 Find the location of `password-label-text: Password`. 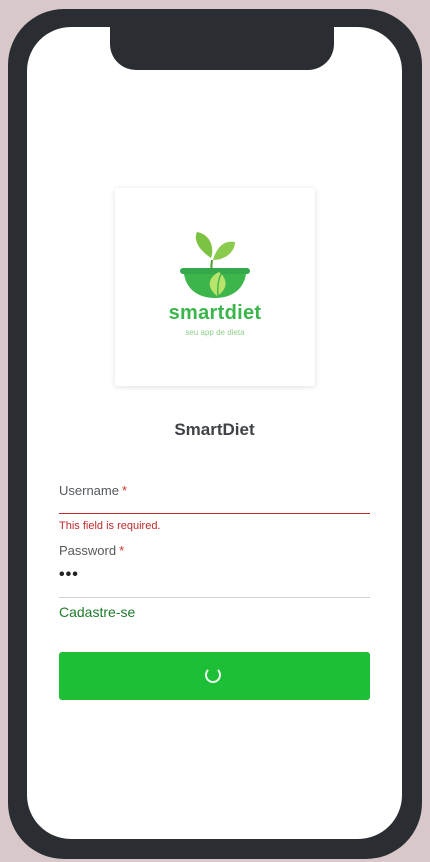

password-label-text: Password is located at coordinates (88, 550).